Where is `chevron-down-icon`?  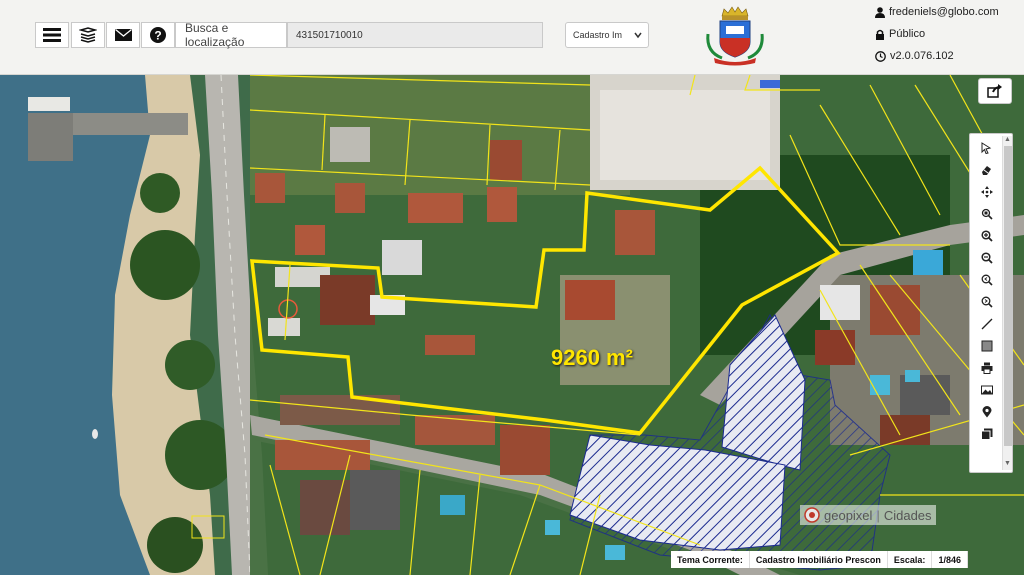
chevron-down-icon is located at coordinates (638, 35).